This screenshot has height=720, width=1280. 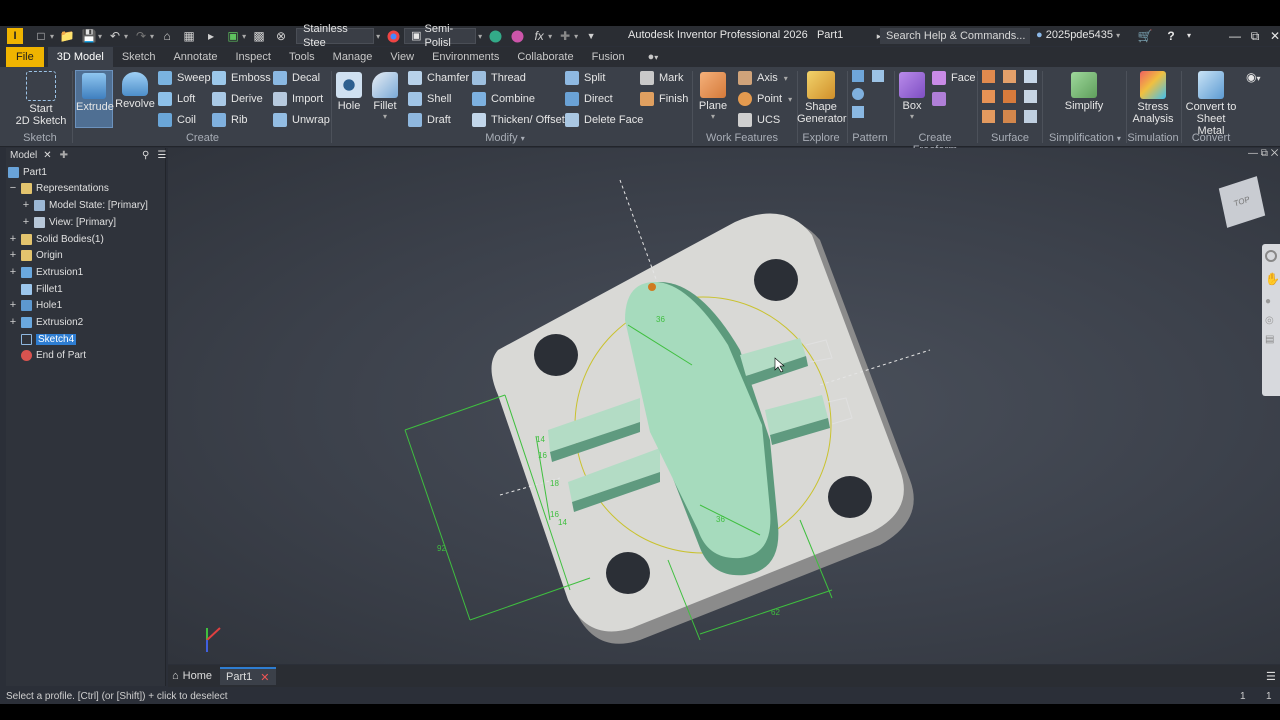 I want to click on loft-button: Loft, so click(x=176, y=99).